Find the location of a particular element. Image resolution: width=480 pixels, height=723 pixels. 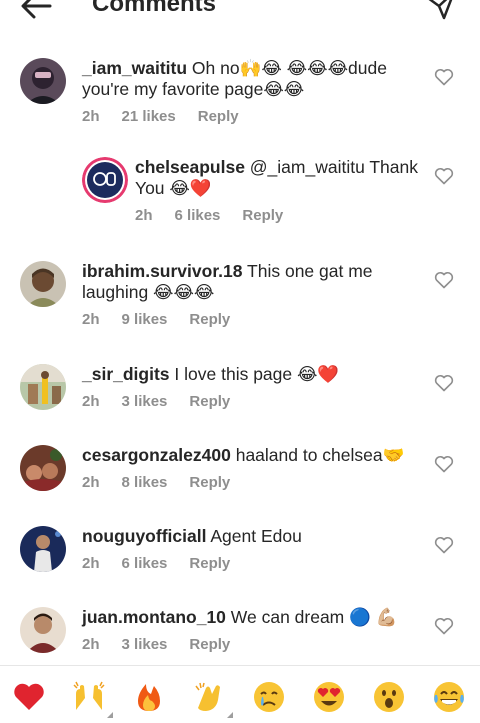

comment-username: ibrahim.survivor.18 is located at coordinates (162, 271).